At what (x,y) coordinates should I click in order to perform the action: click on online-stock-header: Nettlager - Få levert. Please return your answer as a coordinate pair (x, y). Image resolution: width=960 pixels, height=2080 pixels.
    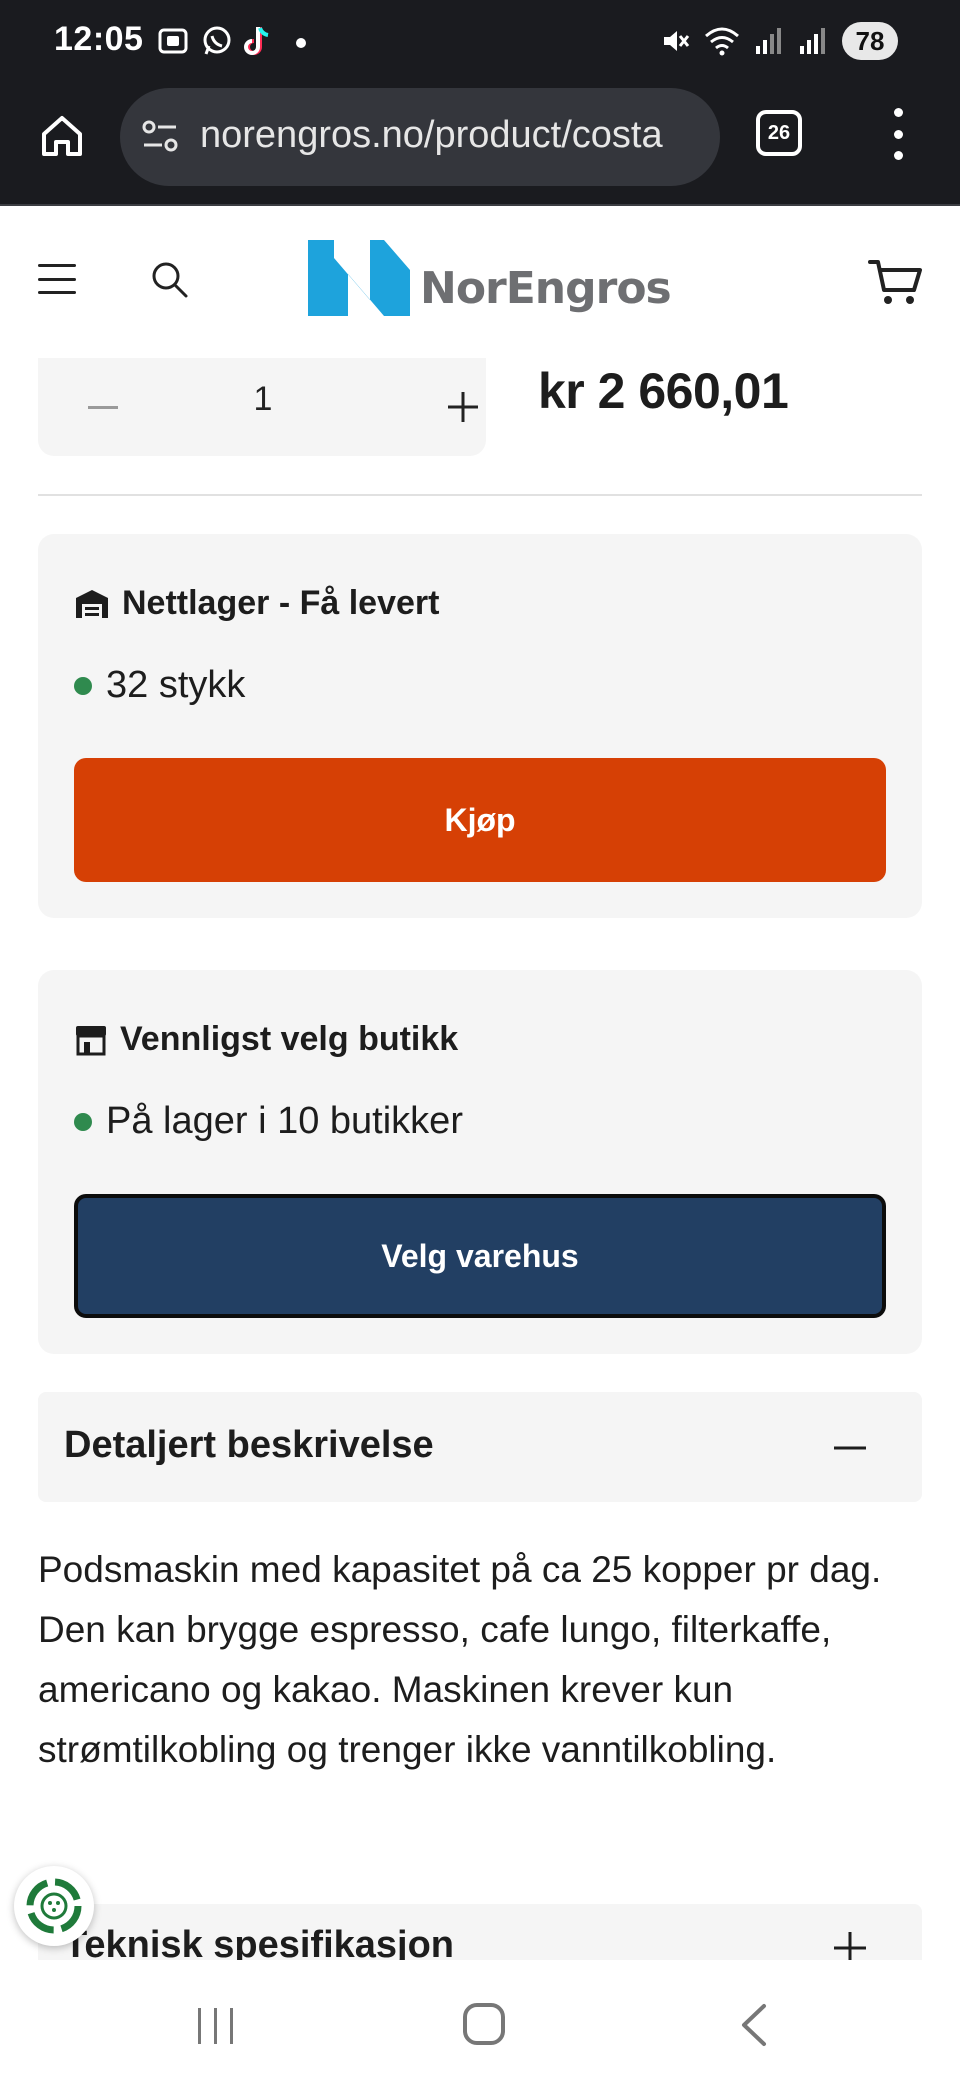
    Looking at the image, I should click on (256, 603).